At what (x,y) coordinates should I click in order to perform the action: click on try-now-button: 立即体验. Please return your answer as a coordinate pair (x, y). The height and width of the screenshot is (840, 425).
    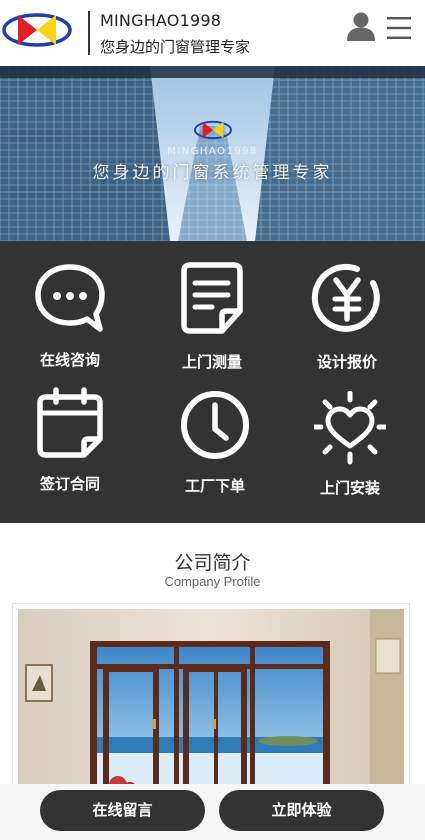
    Looking at the image, I should click on (301, 810).